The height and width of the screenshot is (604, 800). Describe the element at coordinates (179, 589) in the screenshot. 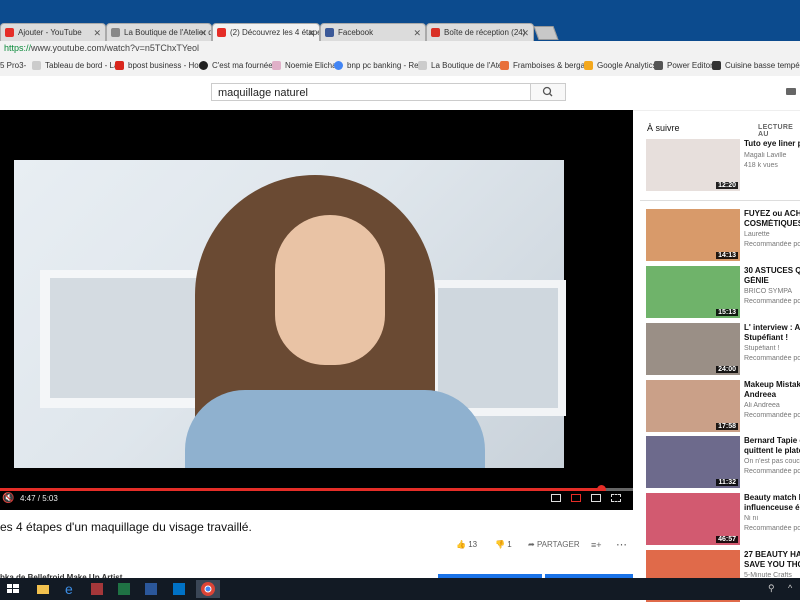

I see `outlook-icon` at that location.